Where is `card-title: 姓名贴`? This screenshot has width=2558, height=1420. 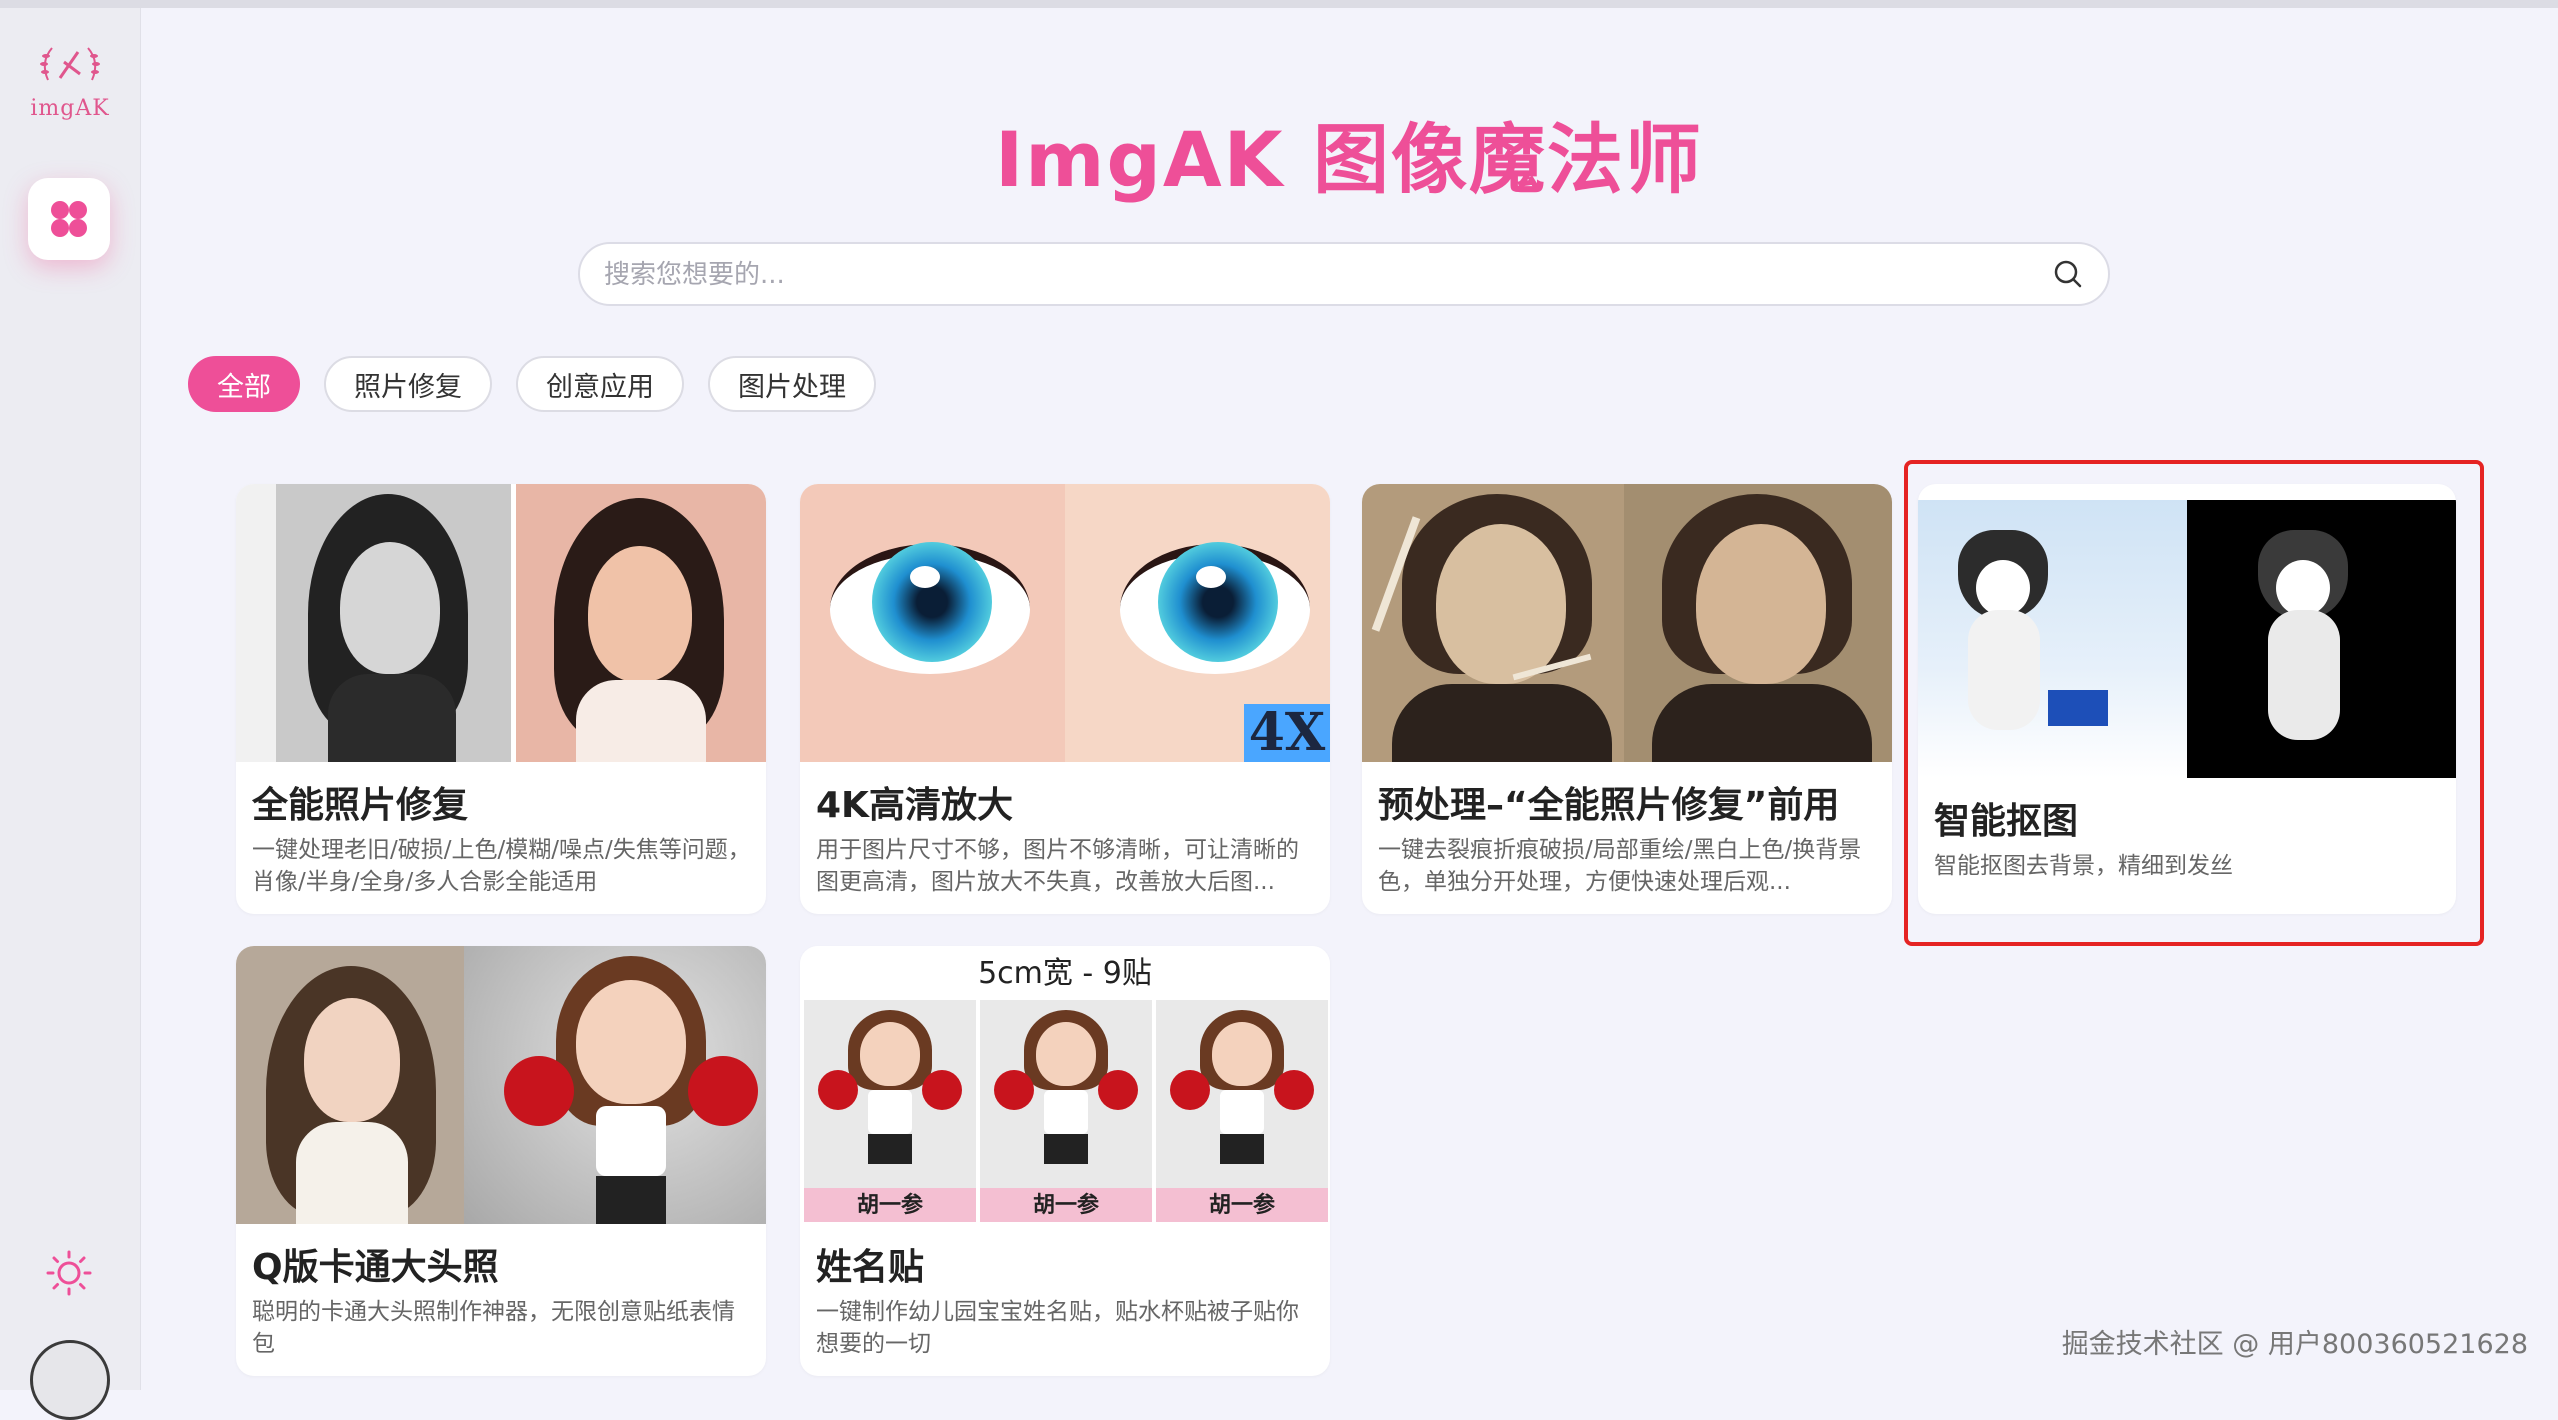
card-title: 姓名贴 is located at coordinates (870, 1267).